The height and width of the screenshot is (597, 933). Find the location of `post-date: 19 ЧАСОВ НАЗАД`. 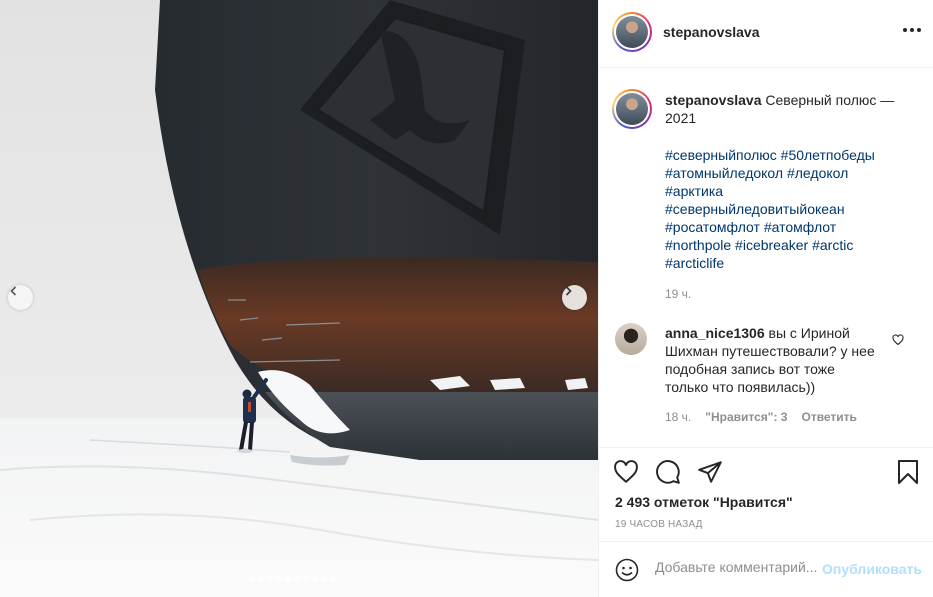

post-date: 19 ЧАСОВ НАЗАД is located at coordinates (659, 524).